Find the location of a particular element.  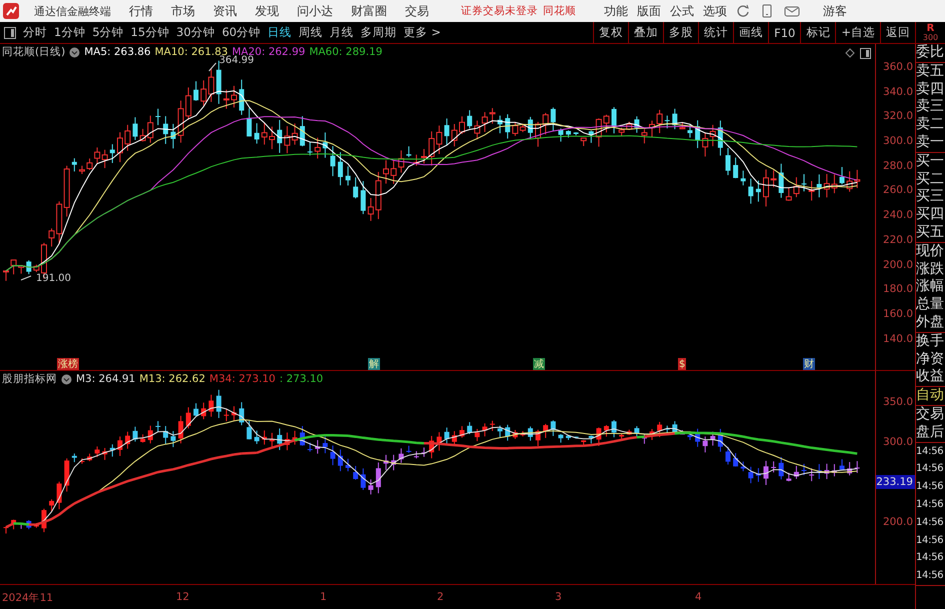

toolbar-button: 标记 is located at coordinates (818, 32).